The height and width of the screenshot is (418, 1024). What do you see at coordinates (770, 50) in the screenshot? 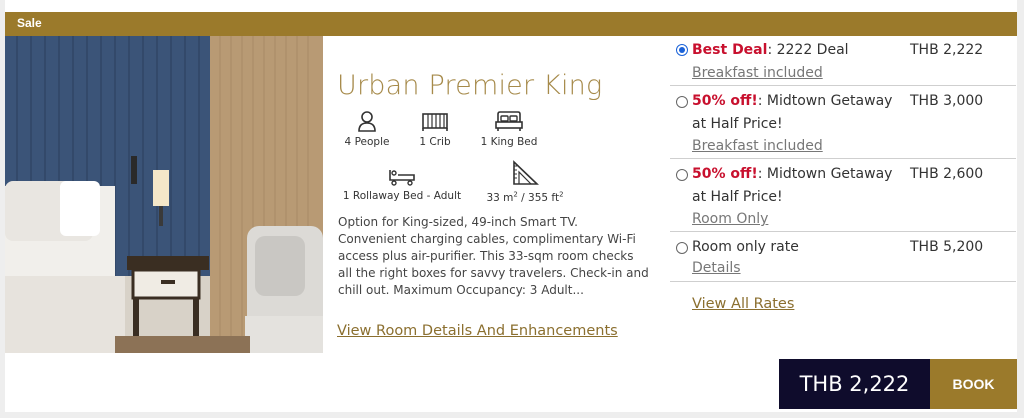
I see `rate-name: Best Deal: 2222 Deal` at bounding box center [770, 50].